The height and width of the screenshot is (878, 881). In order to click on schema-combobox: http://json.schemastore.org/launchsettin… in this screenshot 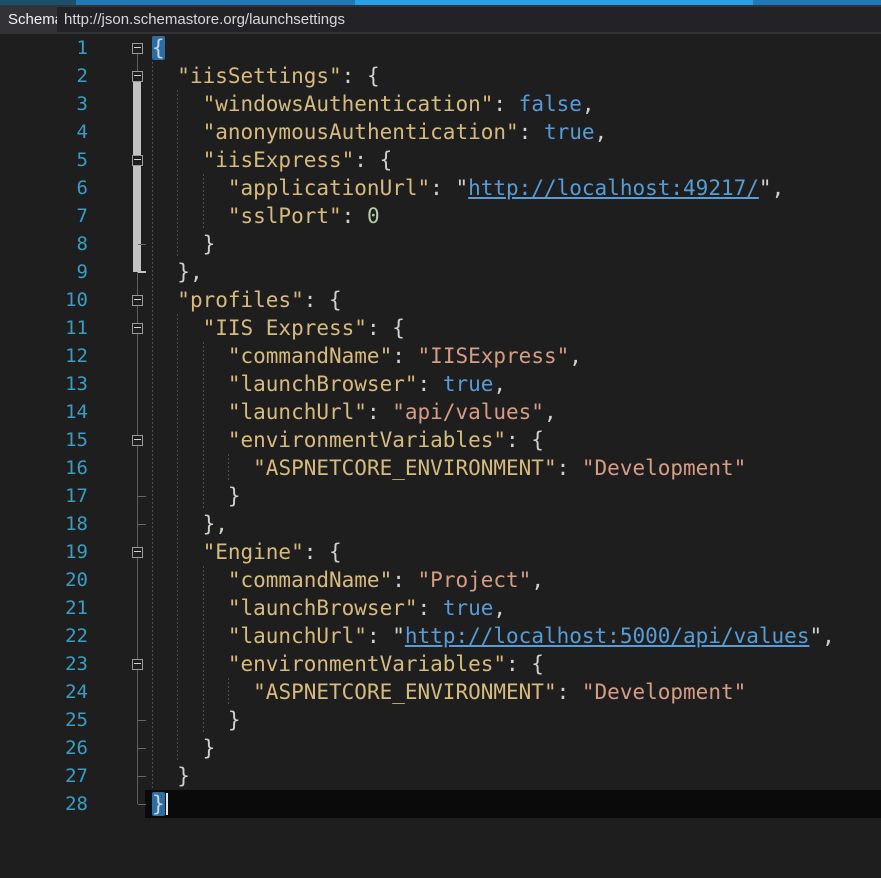, I will do `click(469, 19)`.